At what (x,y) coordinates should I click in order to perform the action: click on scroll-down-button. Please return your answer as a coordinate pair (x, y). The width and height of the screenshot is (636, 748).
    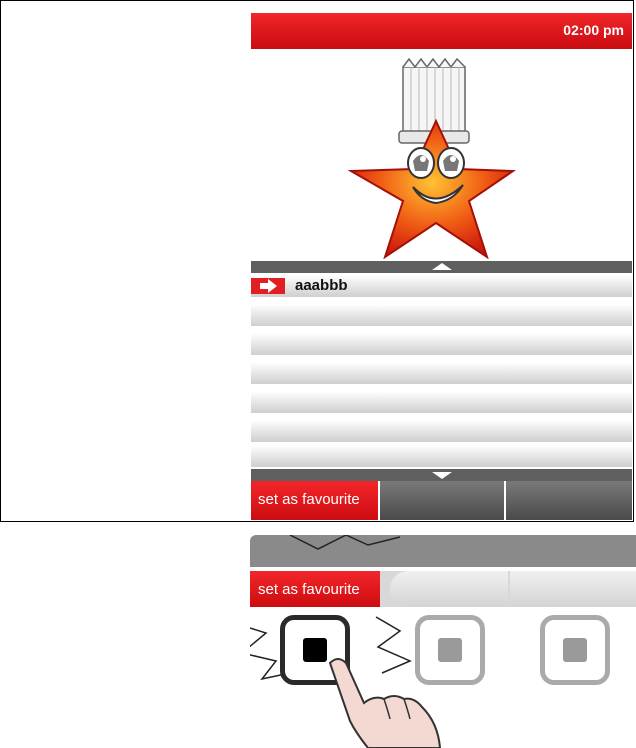
    Looking at the image, I should click on (441, 475).